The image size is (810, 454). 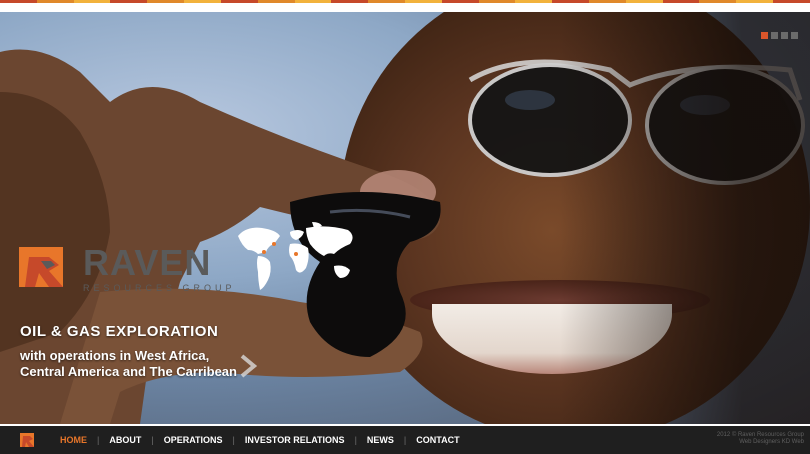 What do you see at coordinates (779, 35) in the screenshot?
I see `slide-indicators` at bounding box center [779, 35].